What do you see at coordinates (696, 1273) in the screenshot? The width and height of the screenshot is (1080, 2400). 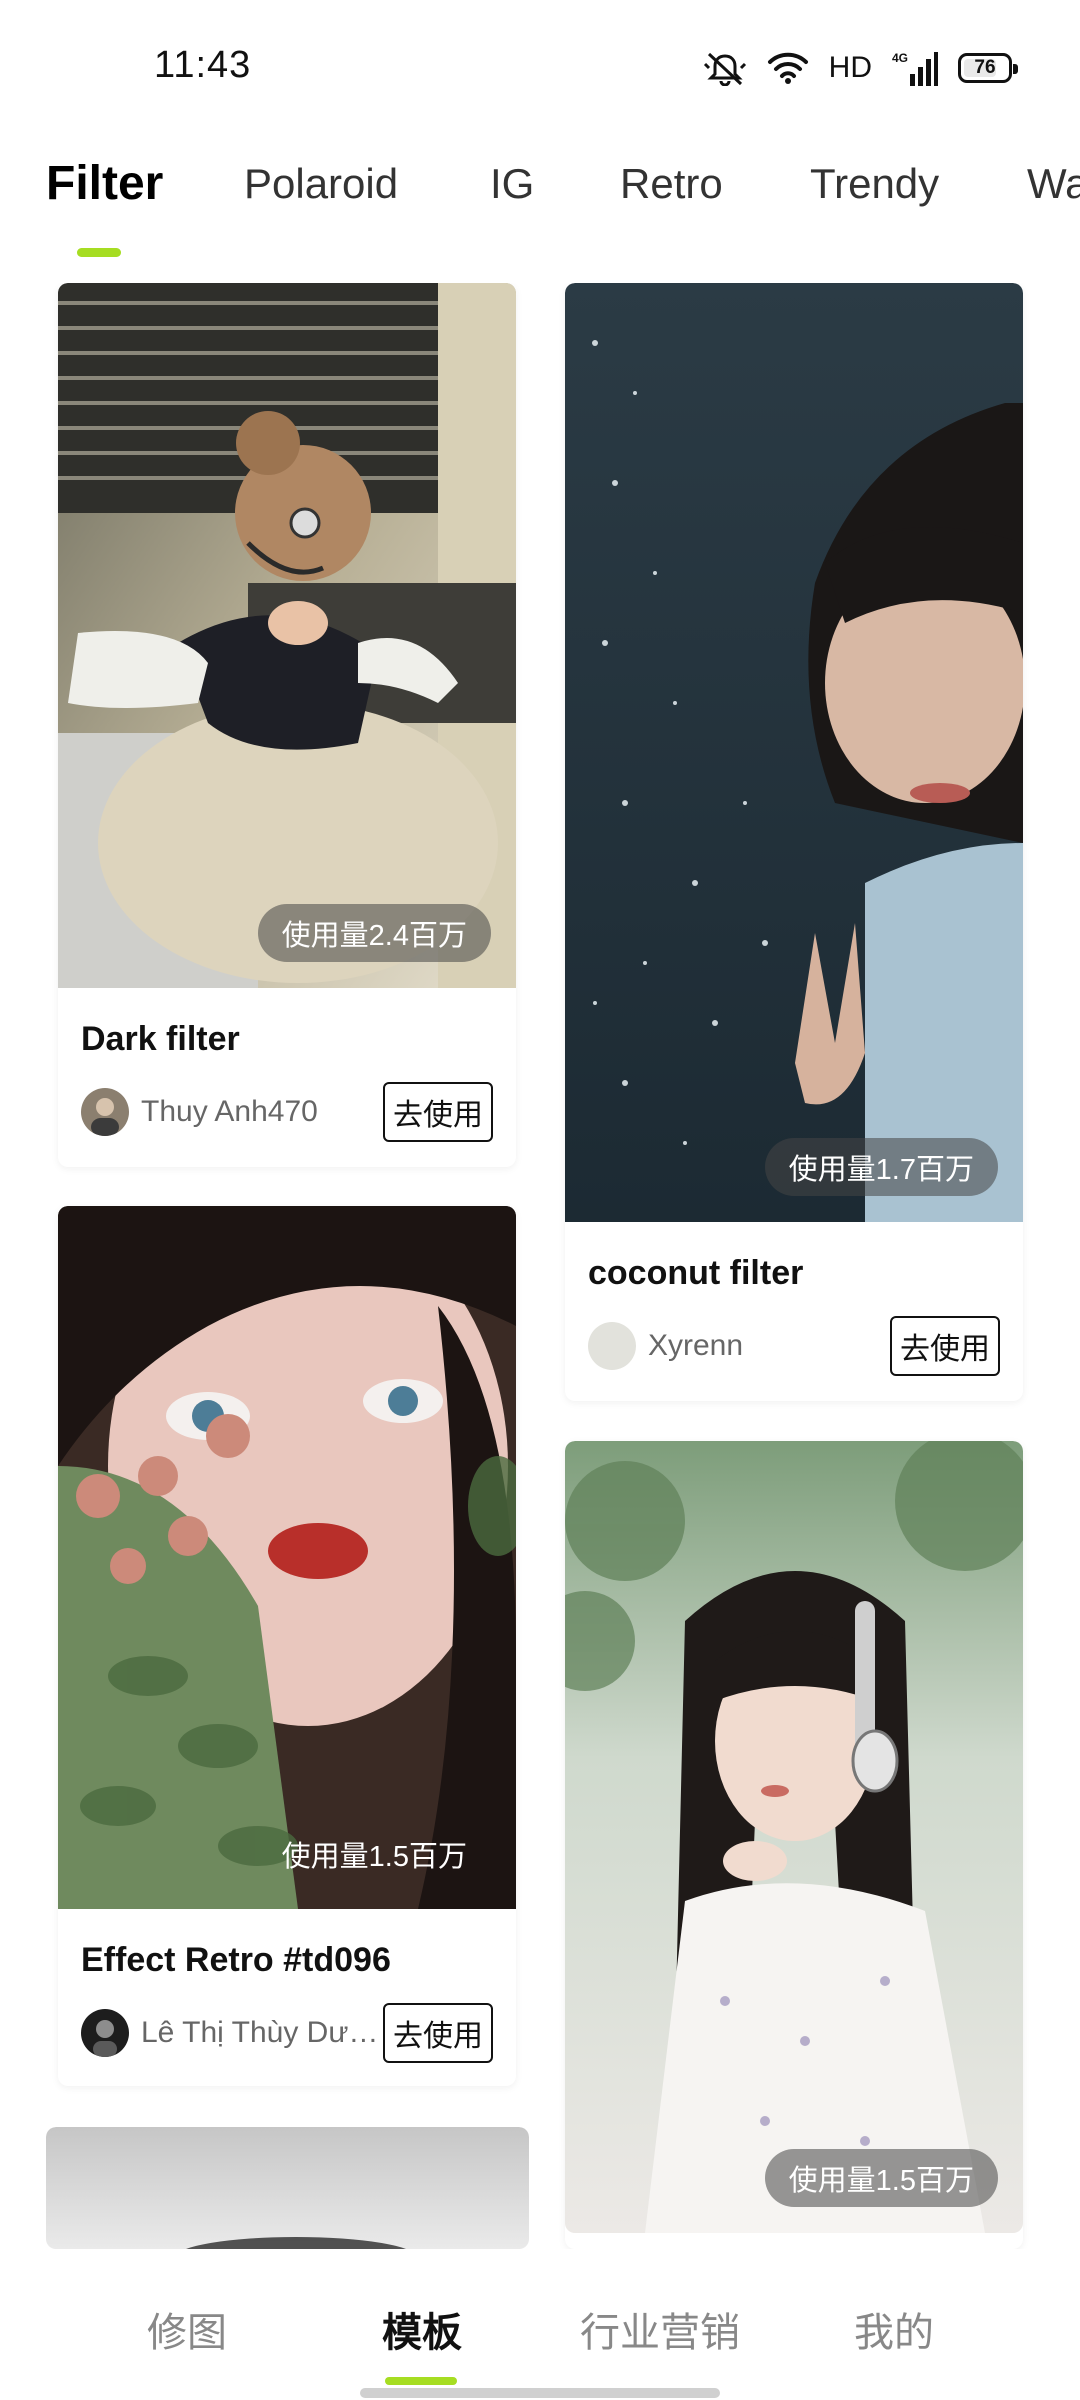 I see `template-title: coconut filter` at bounding box center [696, 1273].